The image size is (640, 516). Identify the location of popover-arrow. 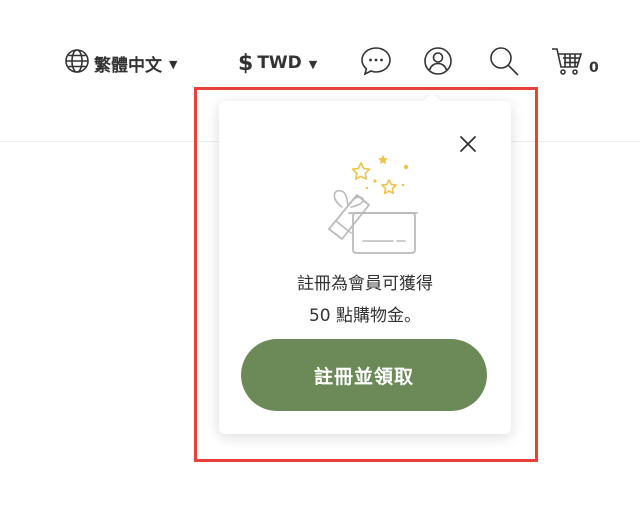
(432, 97).